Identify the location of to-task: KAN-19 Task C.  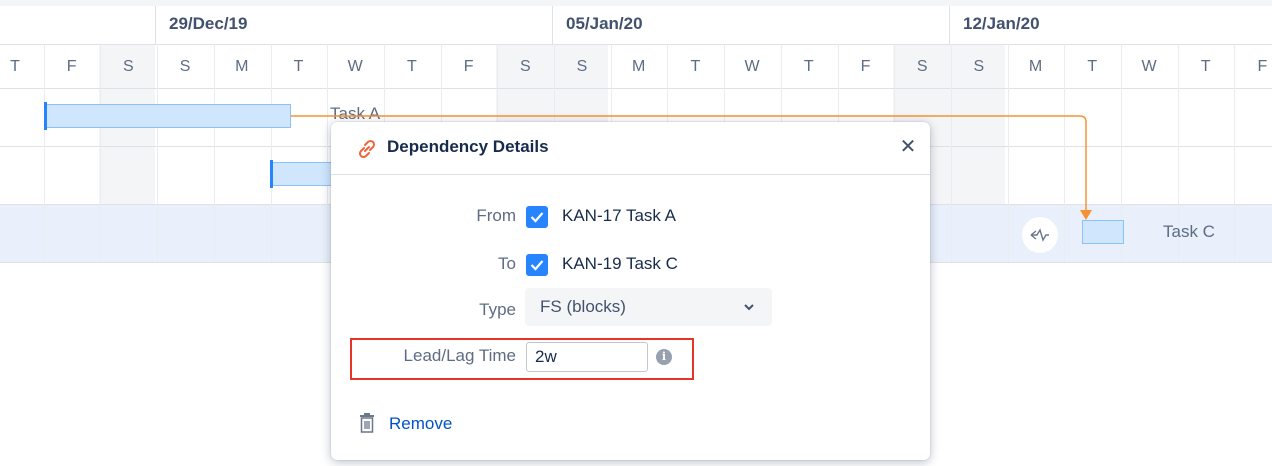
(620, 263).